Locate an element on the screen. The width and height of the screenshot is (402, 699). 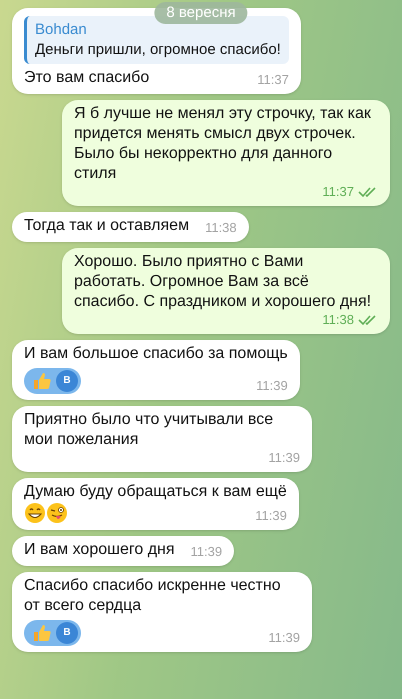
message-text: Спасибо спасибо искренне честно от всего сердца is located at coordinates (153, 596).